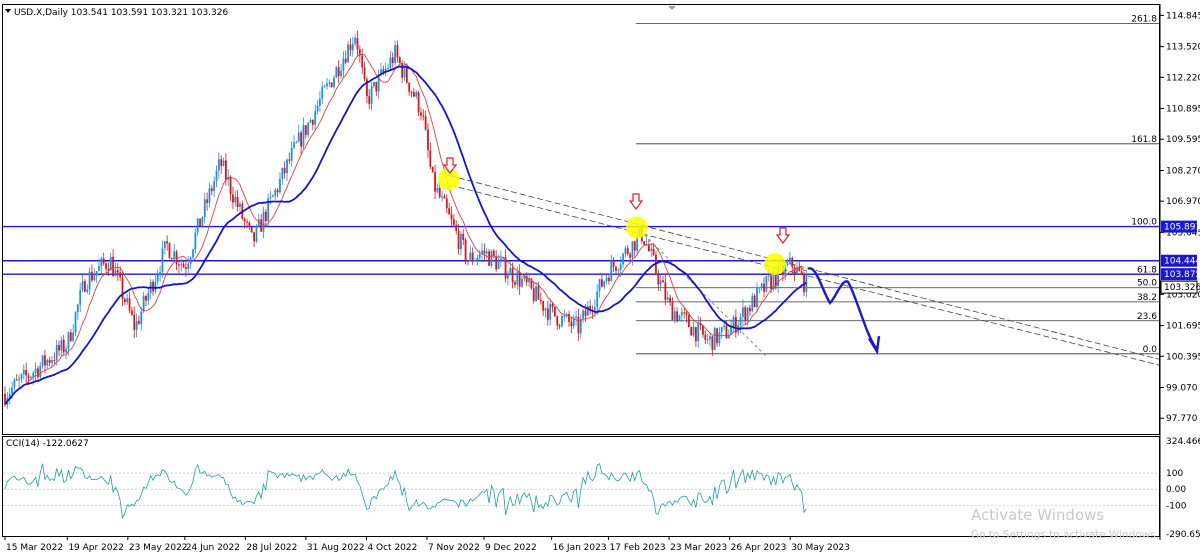 Image resolution: width=1200 pixels, height=556 pixels. I want to click on time-tick-label: 16 Jan 2023, so click(580, 548).